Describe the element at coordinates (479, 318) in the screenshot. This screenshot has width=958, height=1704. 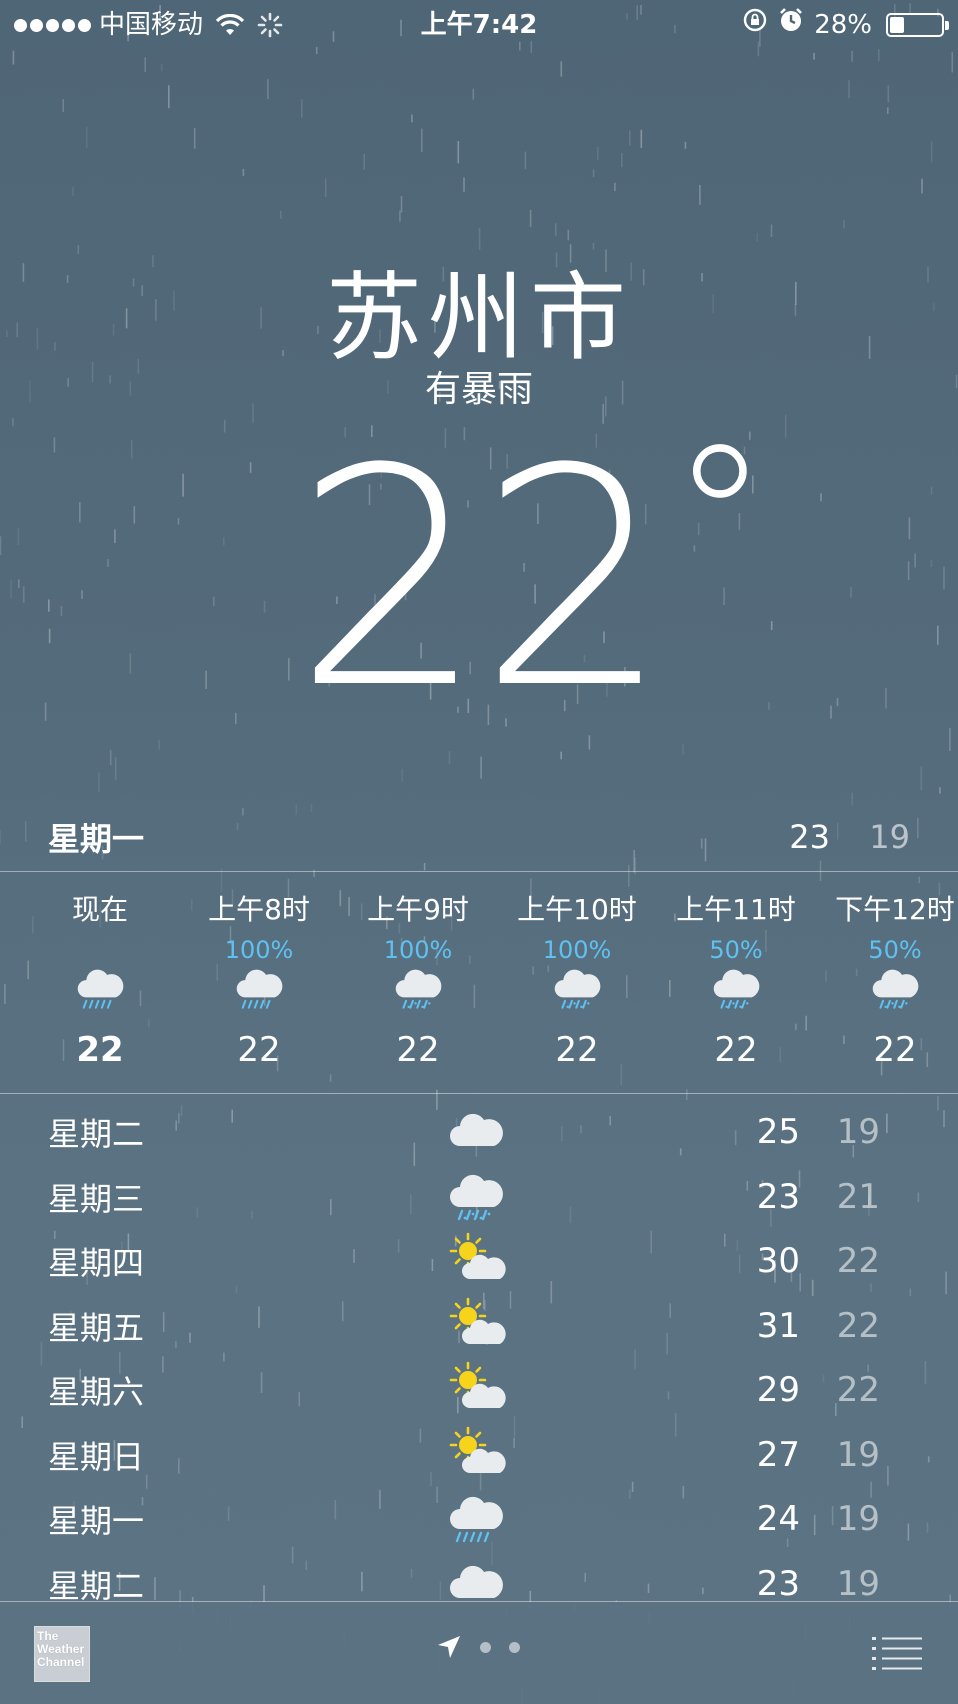
I see `city-name: 苏州市` at that location.